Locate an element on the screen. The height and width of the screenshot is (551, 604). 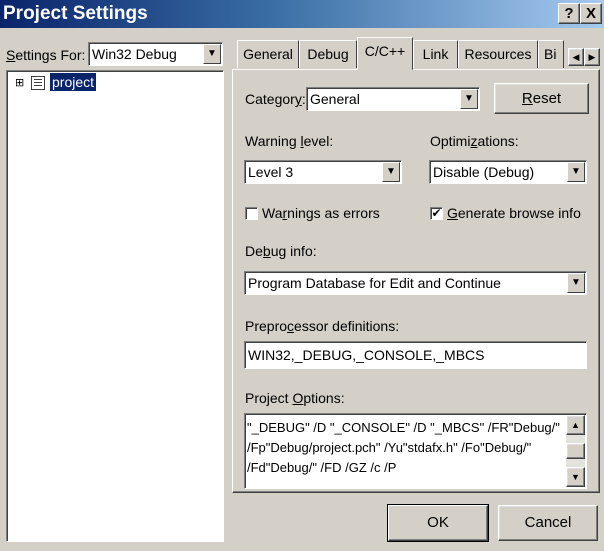
warnings-as-errors-label: Warnings as errors is located at coordinates (321, 213).